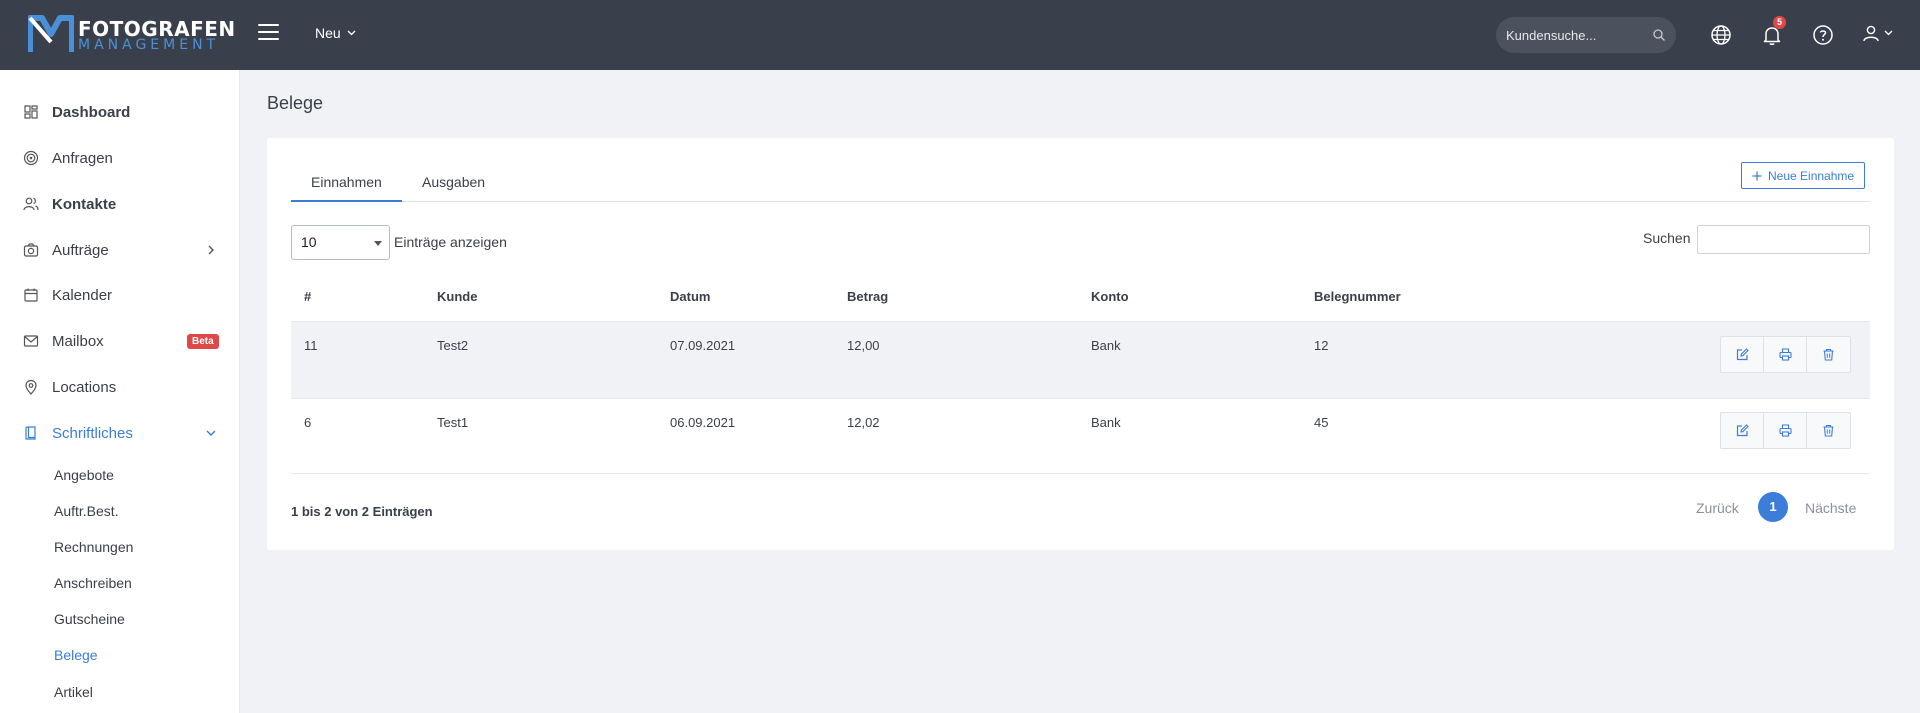 Image resolution: width=1920 pixels, height=713 pixels. What do you see at coordinates (120, 295) in the screenshot?
I see `sidebar-item-kalender: Kalender` at bounding box center [120, 295].